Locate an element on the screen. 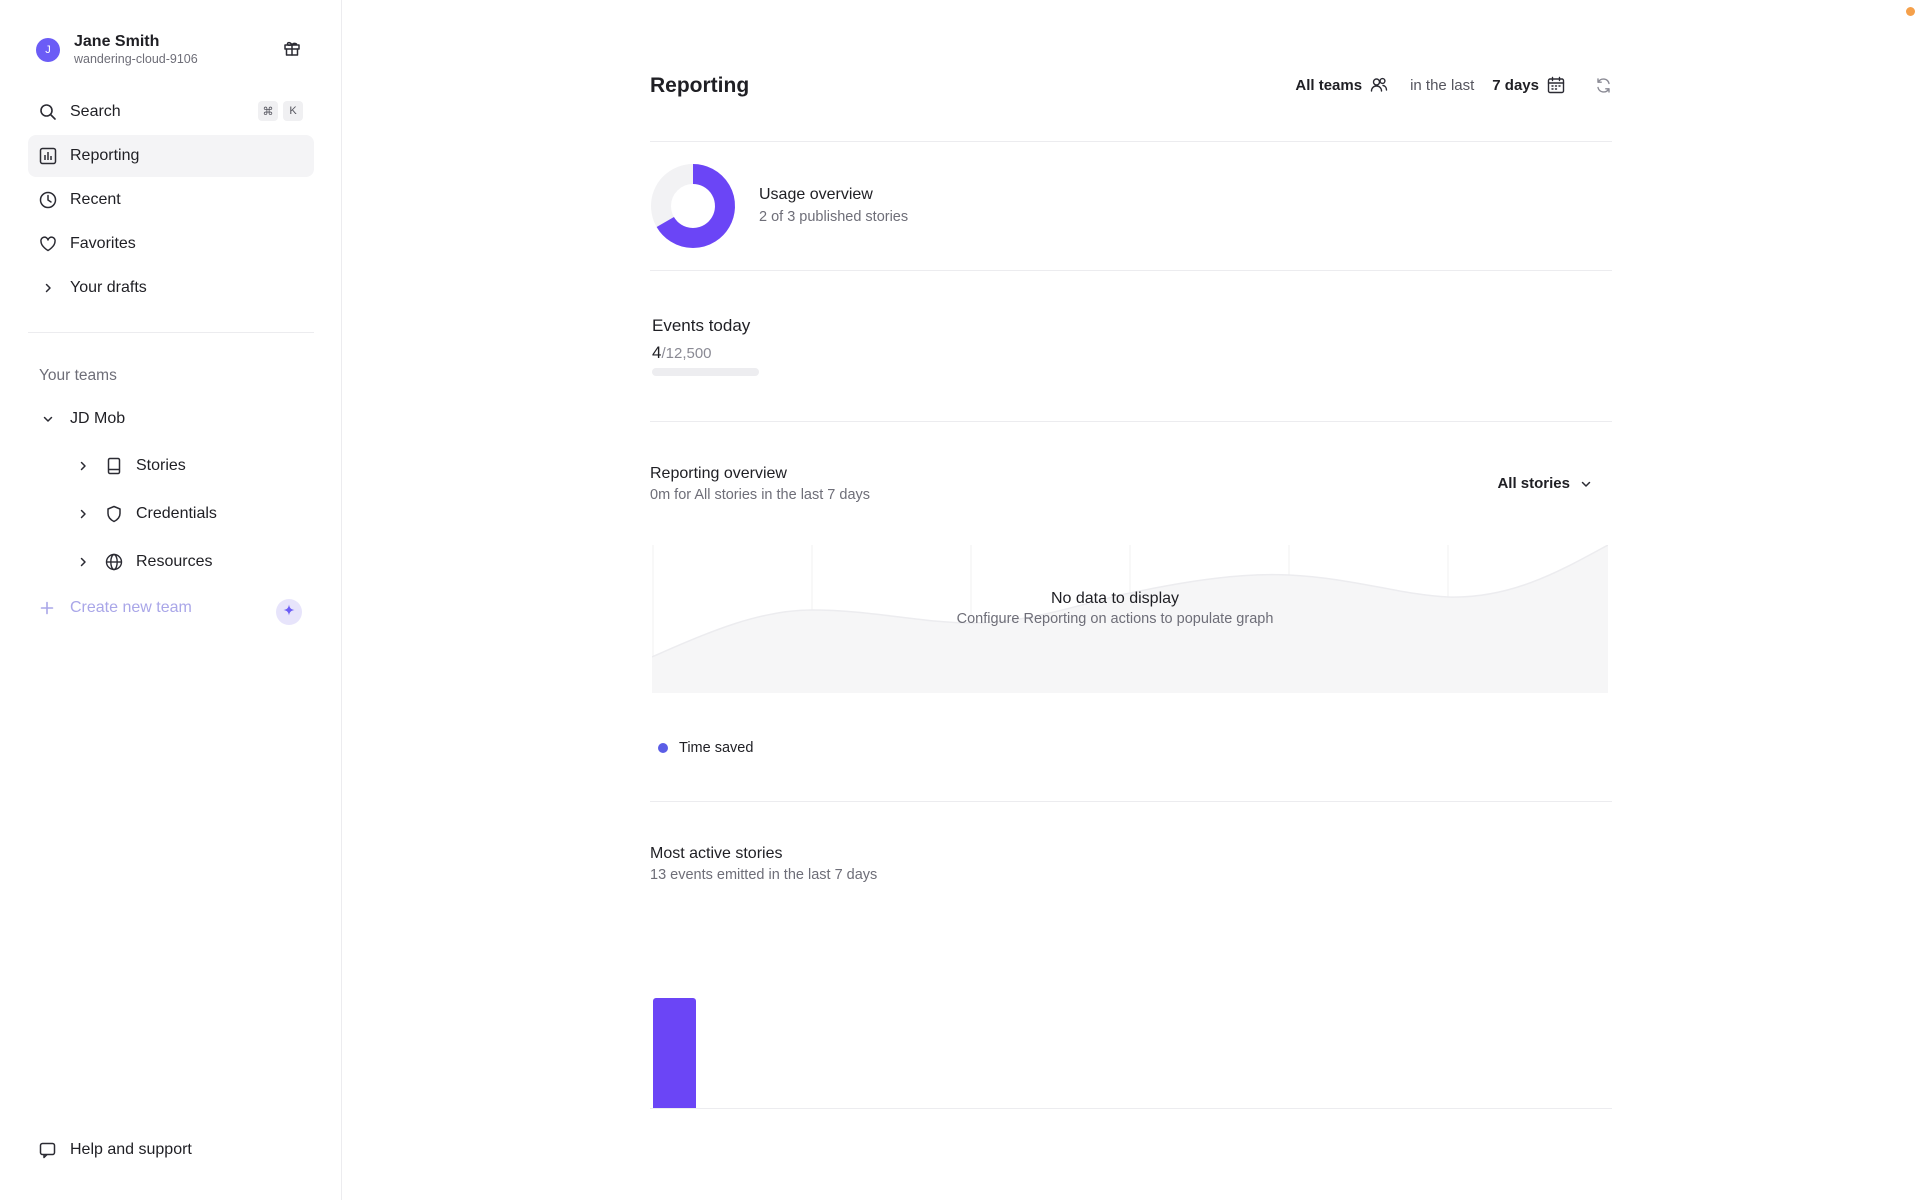  help-and-support-link: Help and support is located at coordinates (115, 1150).